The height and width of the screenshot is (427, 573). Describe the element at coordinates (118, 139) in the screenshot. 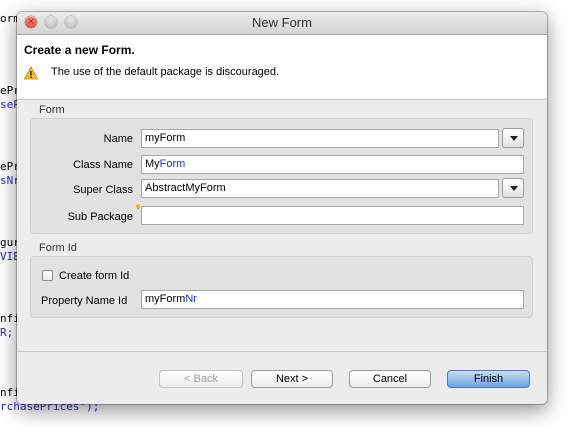

I see `name-label: Name` at that location.